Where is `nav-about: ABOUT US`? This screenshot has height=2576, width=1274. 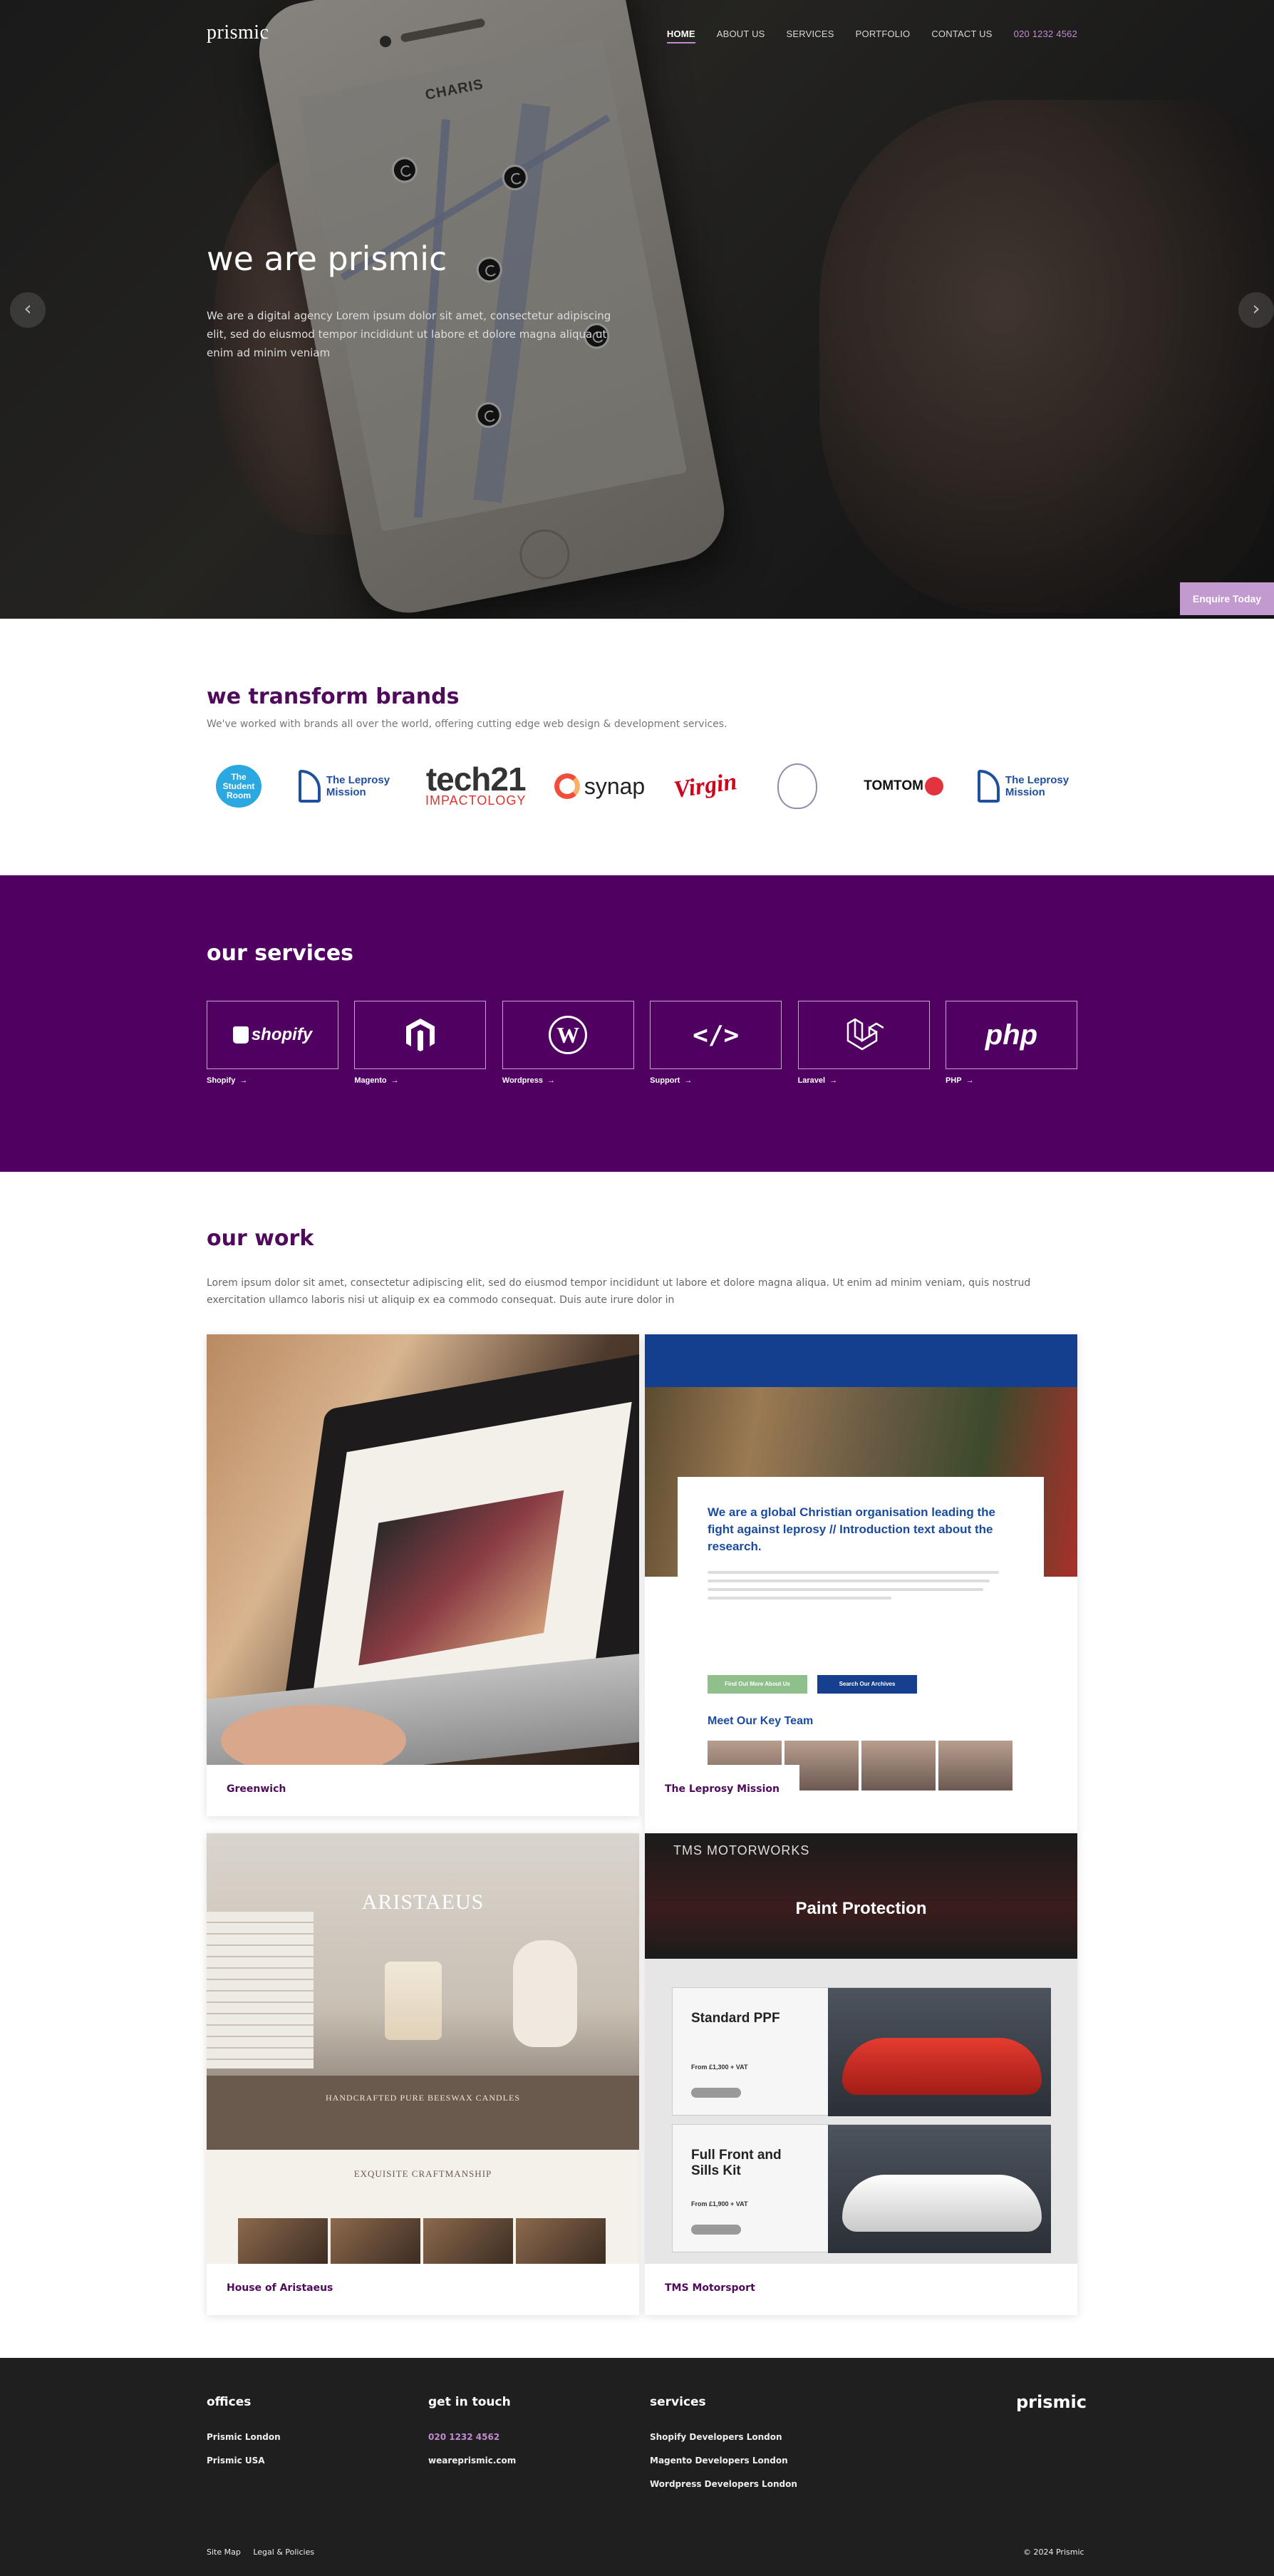
nav-about: ABOUT US is located at coordinates (741, 36).